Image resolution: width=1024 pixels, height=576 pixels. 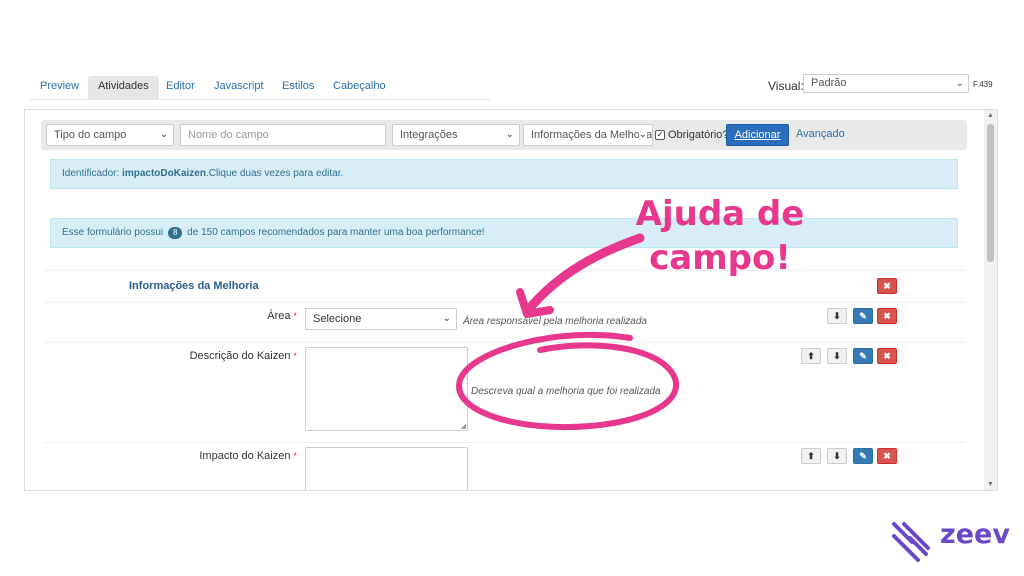 I want to click on field-label-descricao: Descrição do Kaizen *, so click(x=167, y=356).